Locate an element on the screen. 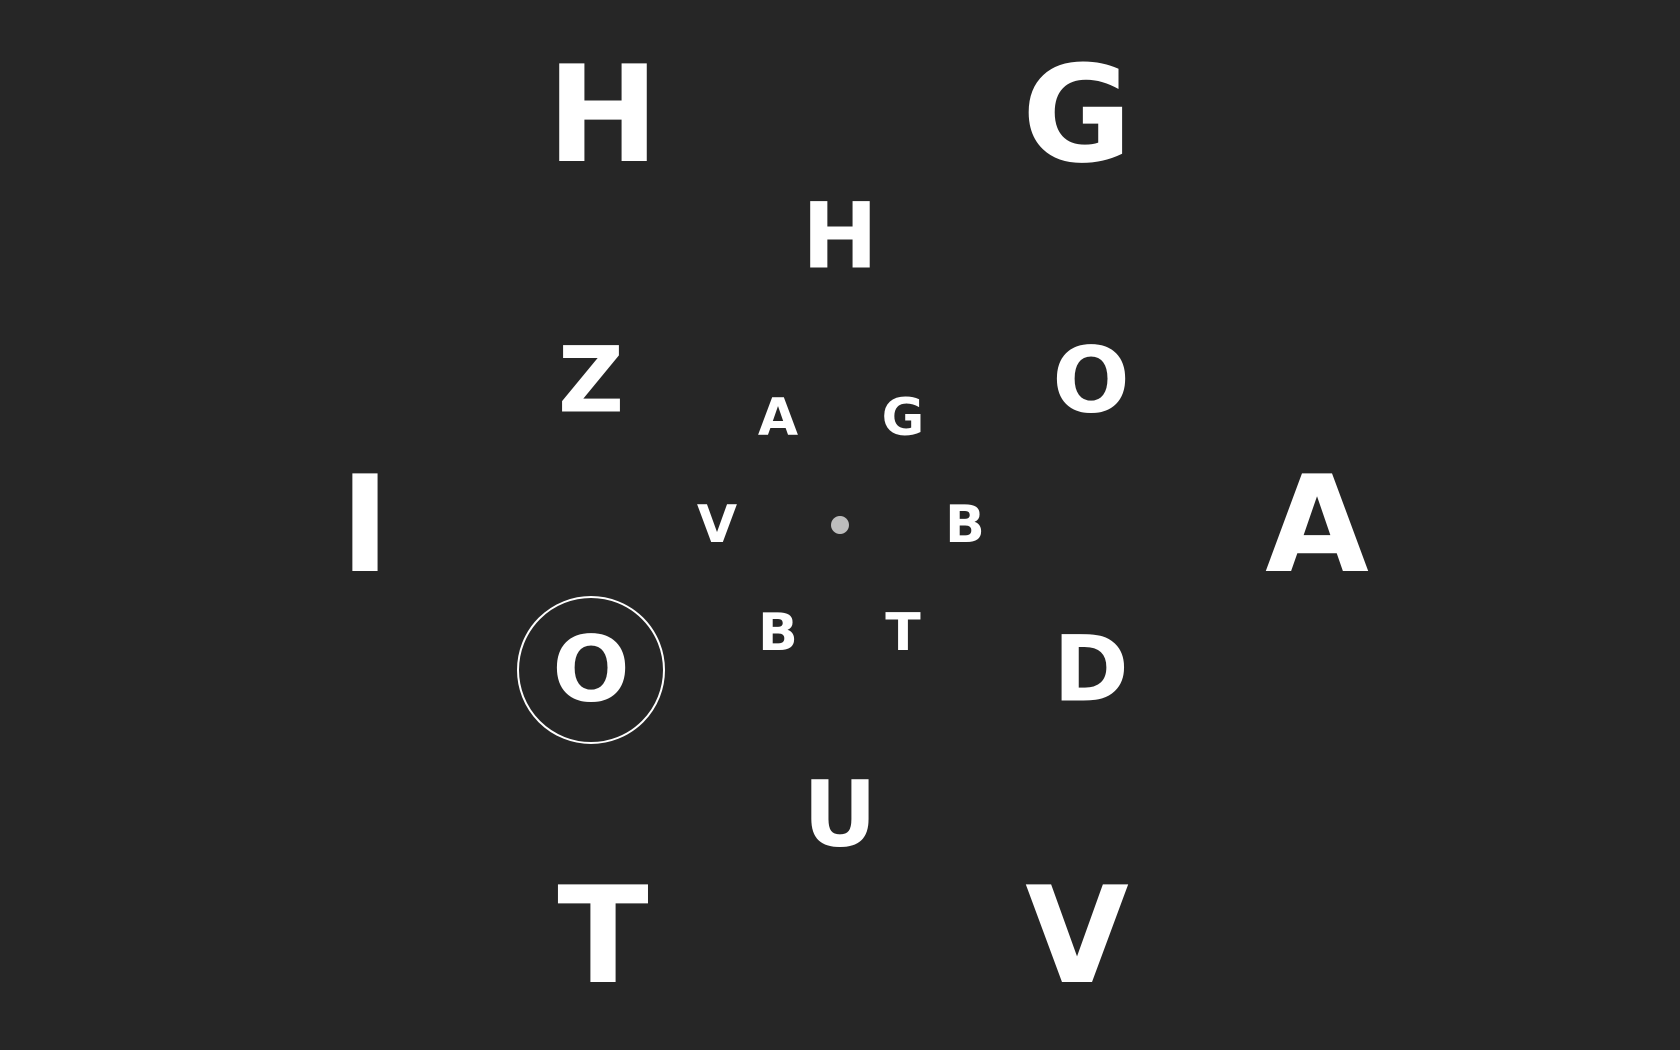  middle-letter-lower-left: O is located at coordinates (590, 670).